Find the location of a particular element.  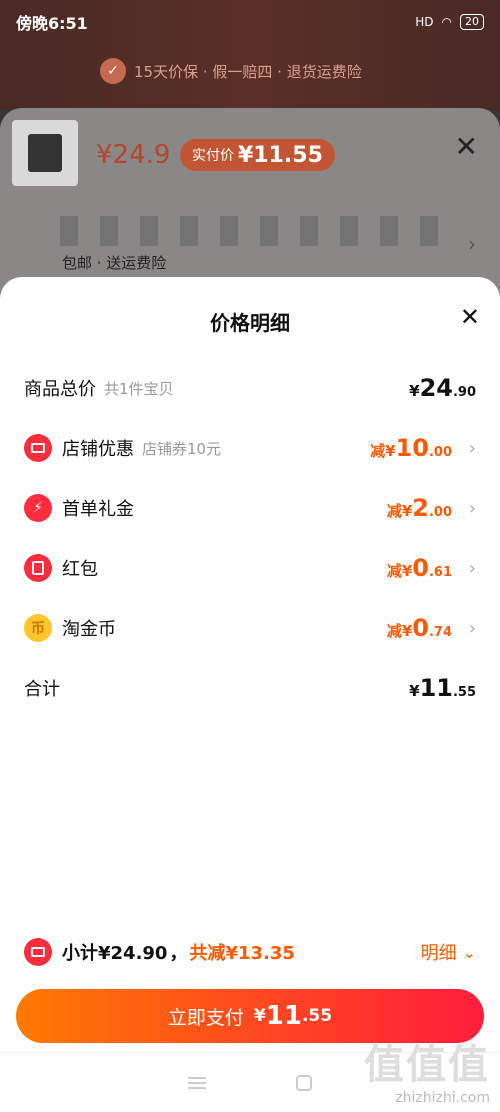

row-taobao-coin: 币 淘金币 减¥ 0.74 › is located at coordinates (250, 628).